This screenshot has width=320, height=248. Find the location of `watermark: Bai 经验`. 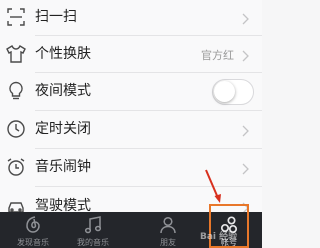

watermark: Bai 经验 is located at coordinates (219, 237).